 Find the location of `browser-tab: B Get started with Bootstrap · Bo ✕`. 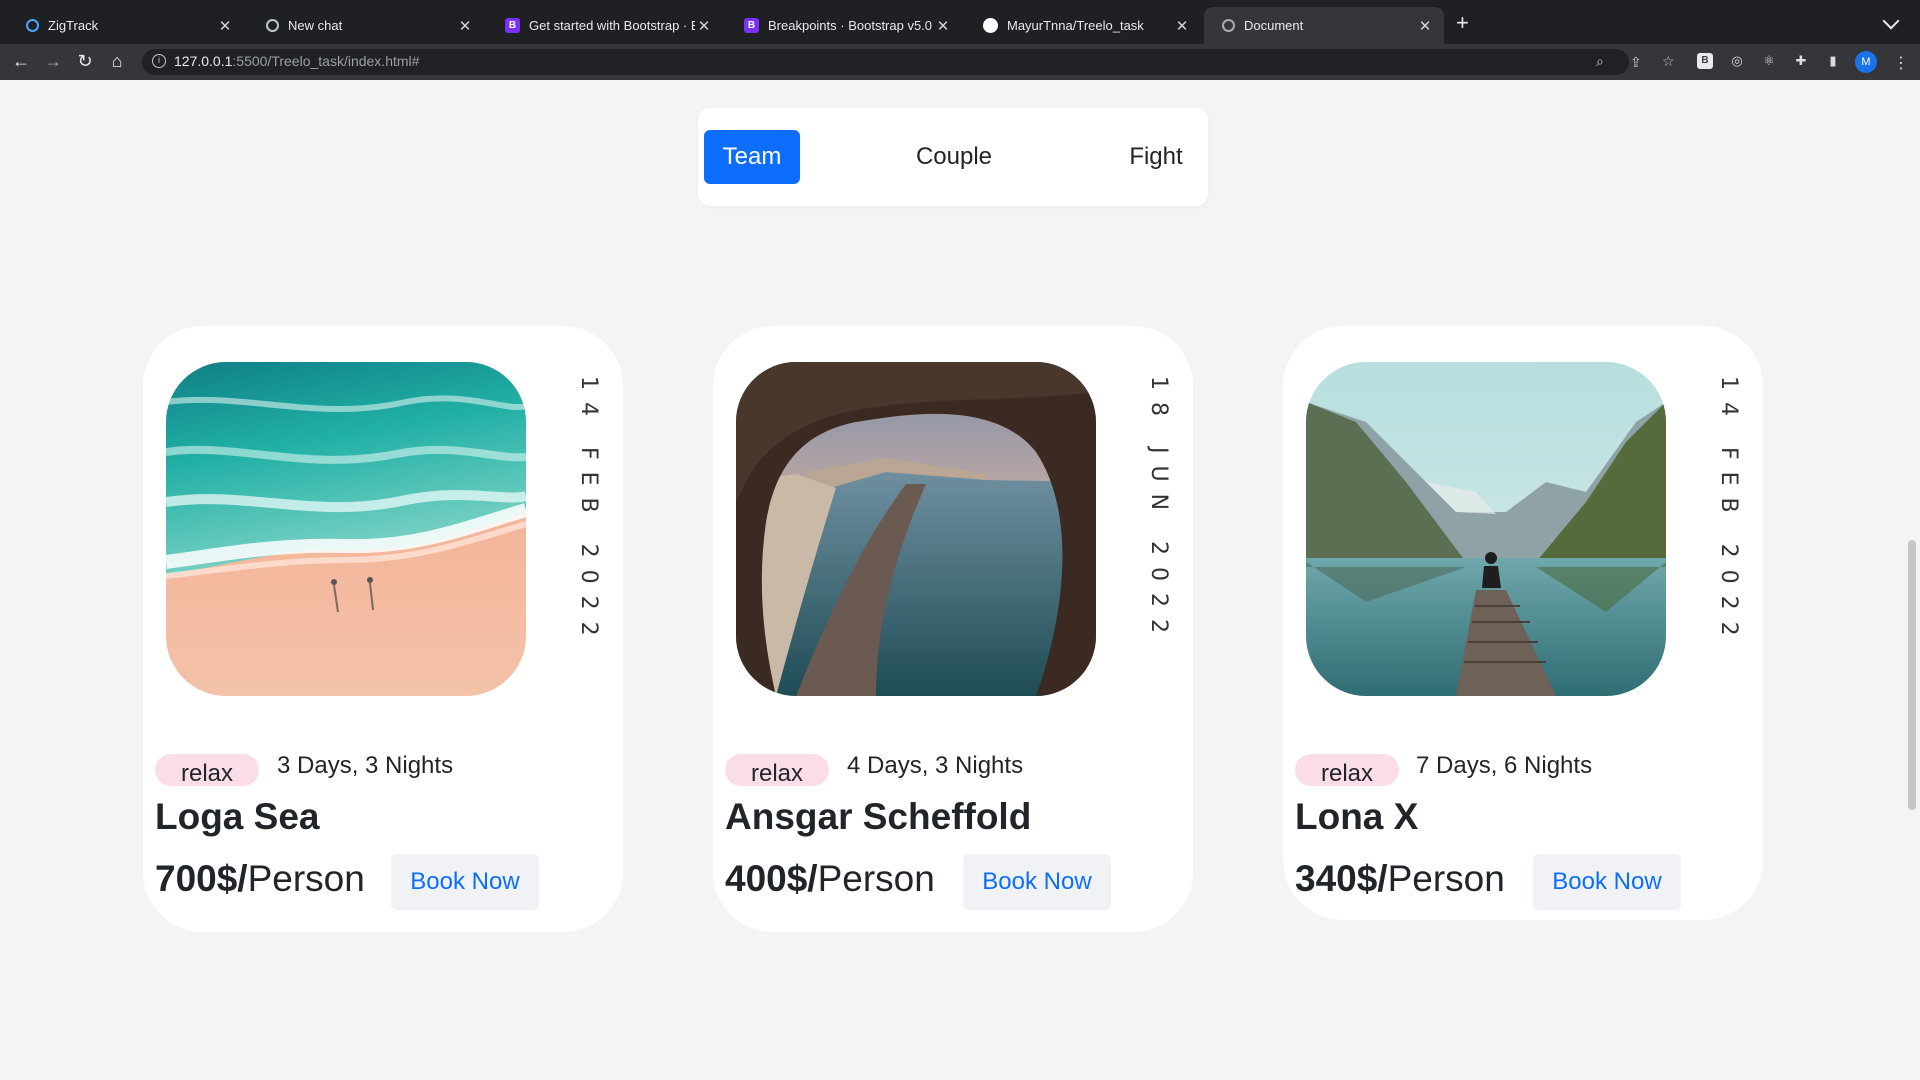

browser-tab: B Get started with Bootstrap · Bo ✕ is located at coordinates (605, 25).